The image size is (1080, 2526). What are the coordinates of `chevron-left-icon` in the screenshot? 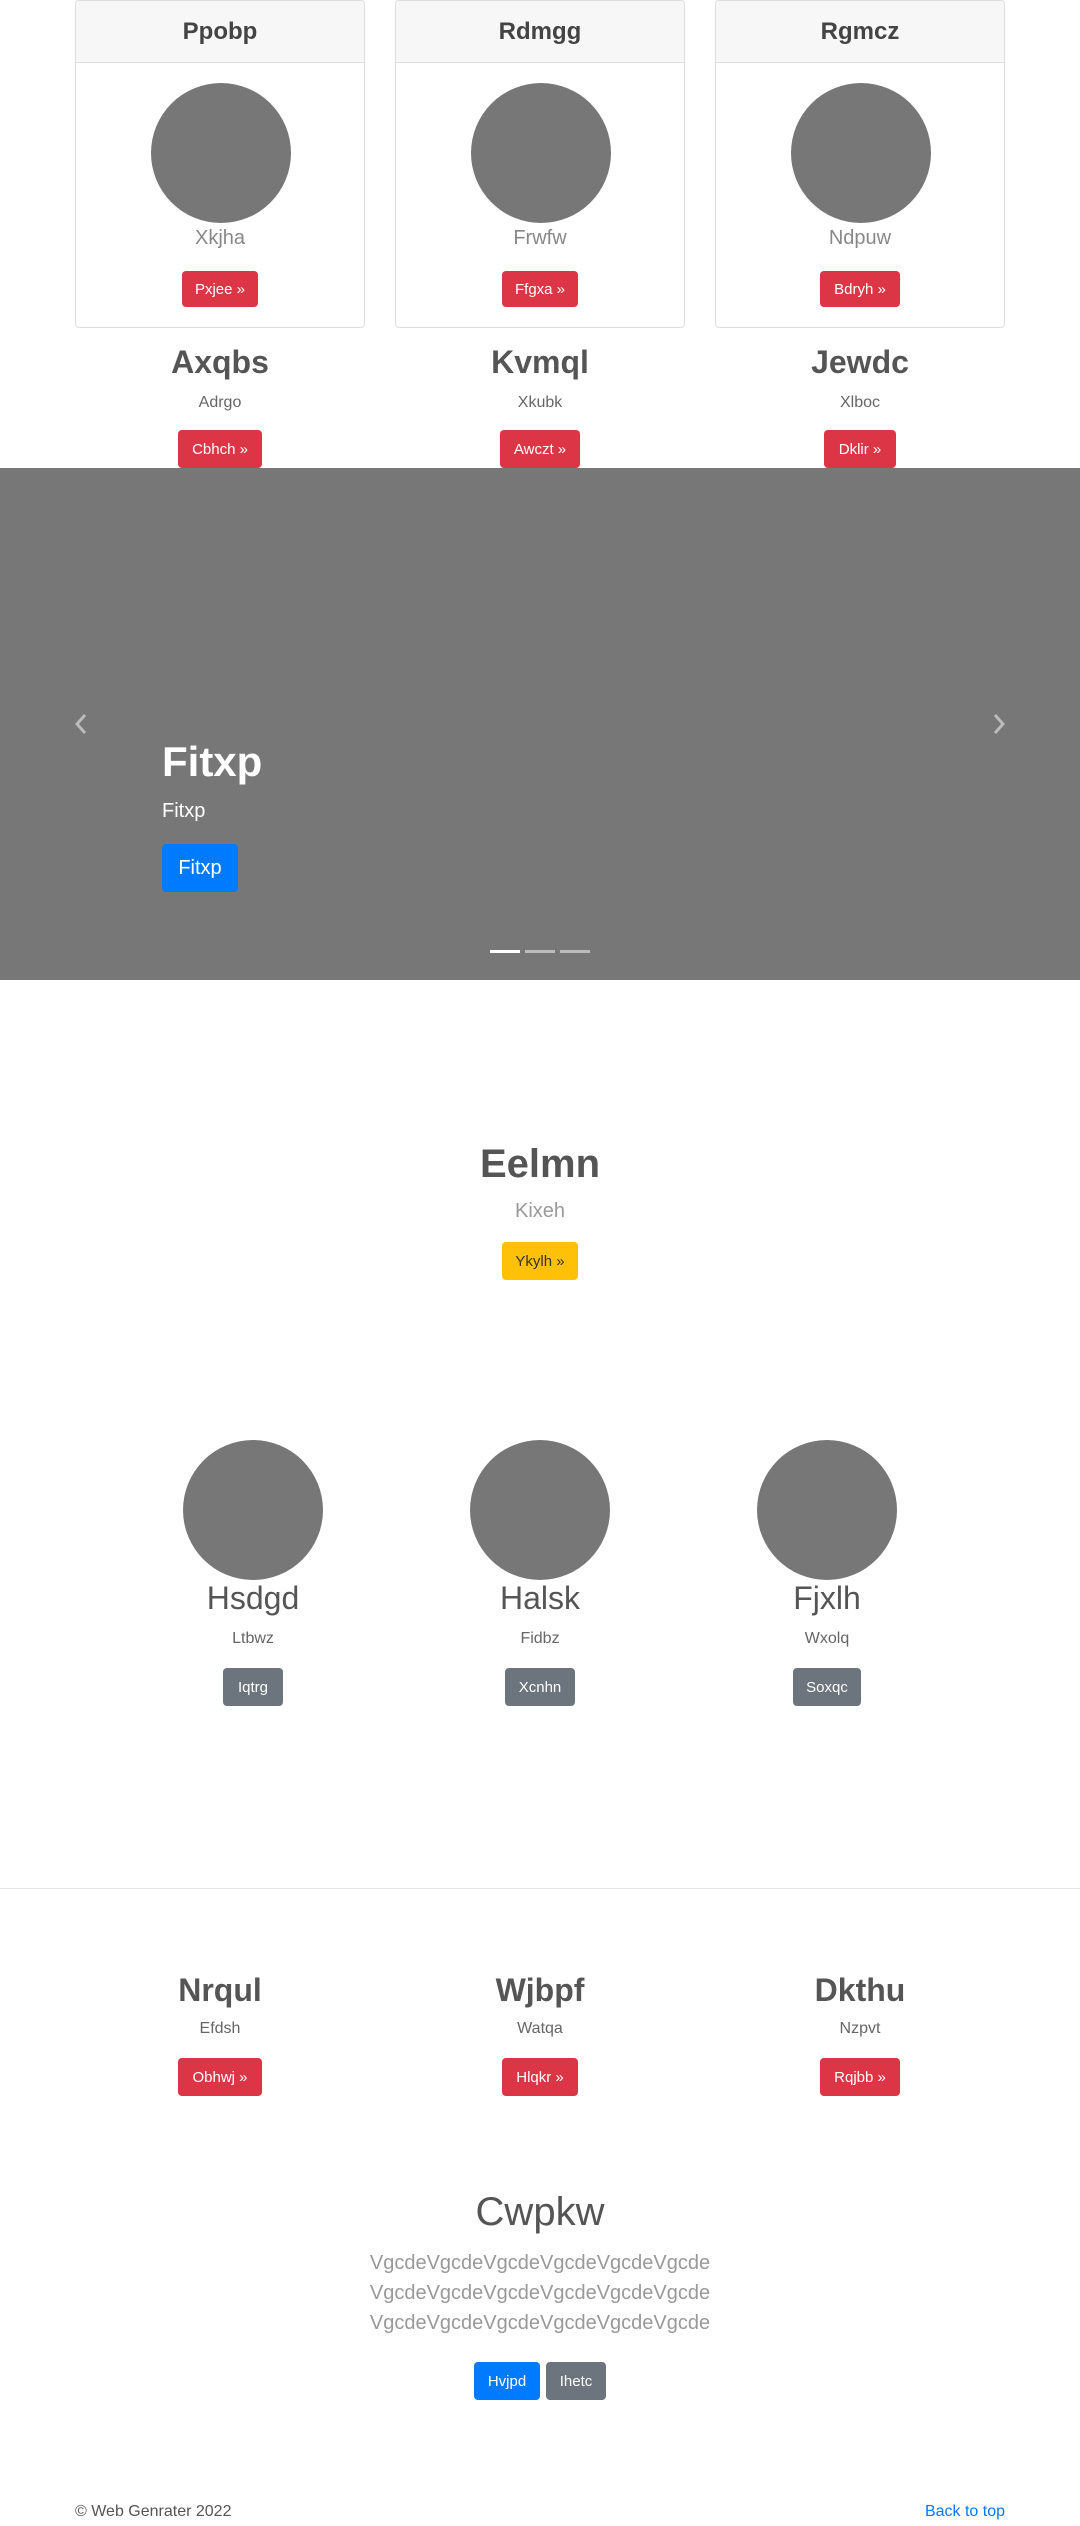 It's located at (80, 724).